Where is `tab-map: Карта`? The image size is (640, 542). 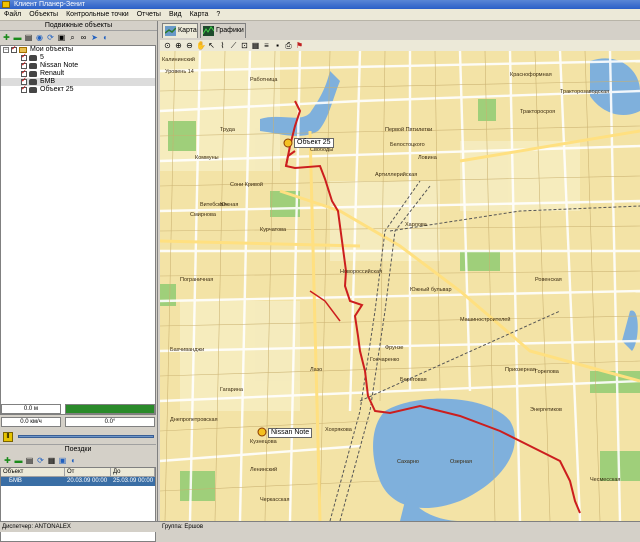 tab-map: Карта is located at coordinates (180, 30).